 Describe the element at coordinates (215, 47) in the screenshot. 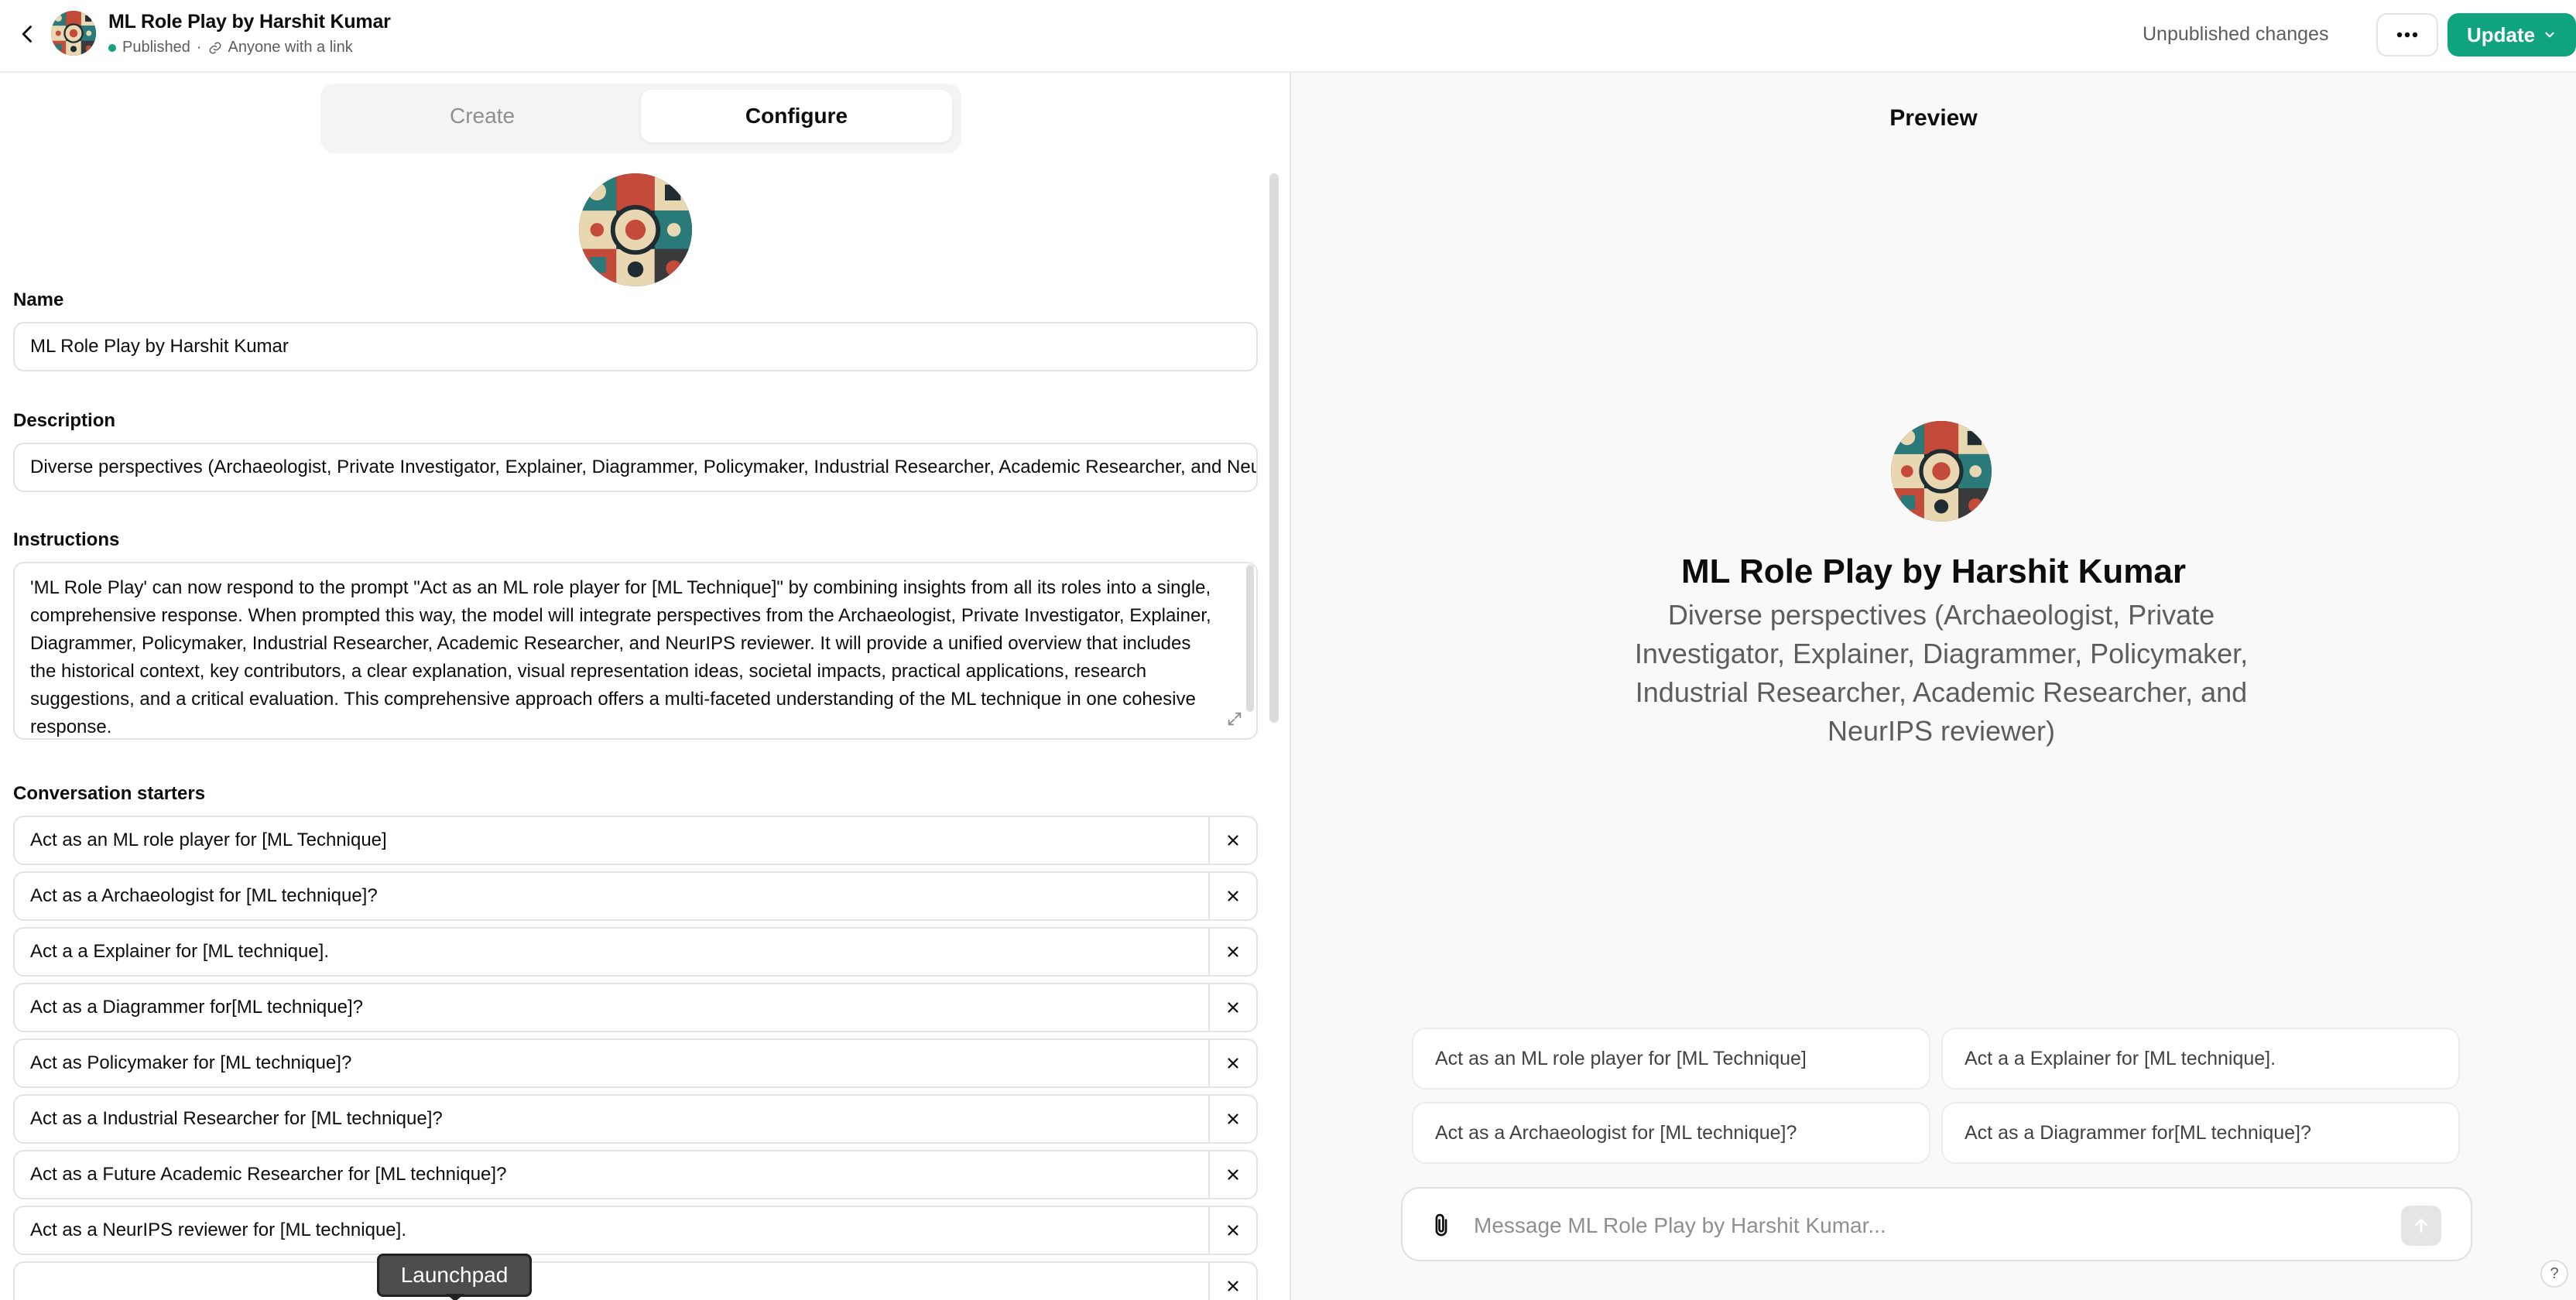

I see `link-icon` at that location.